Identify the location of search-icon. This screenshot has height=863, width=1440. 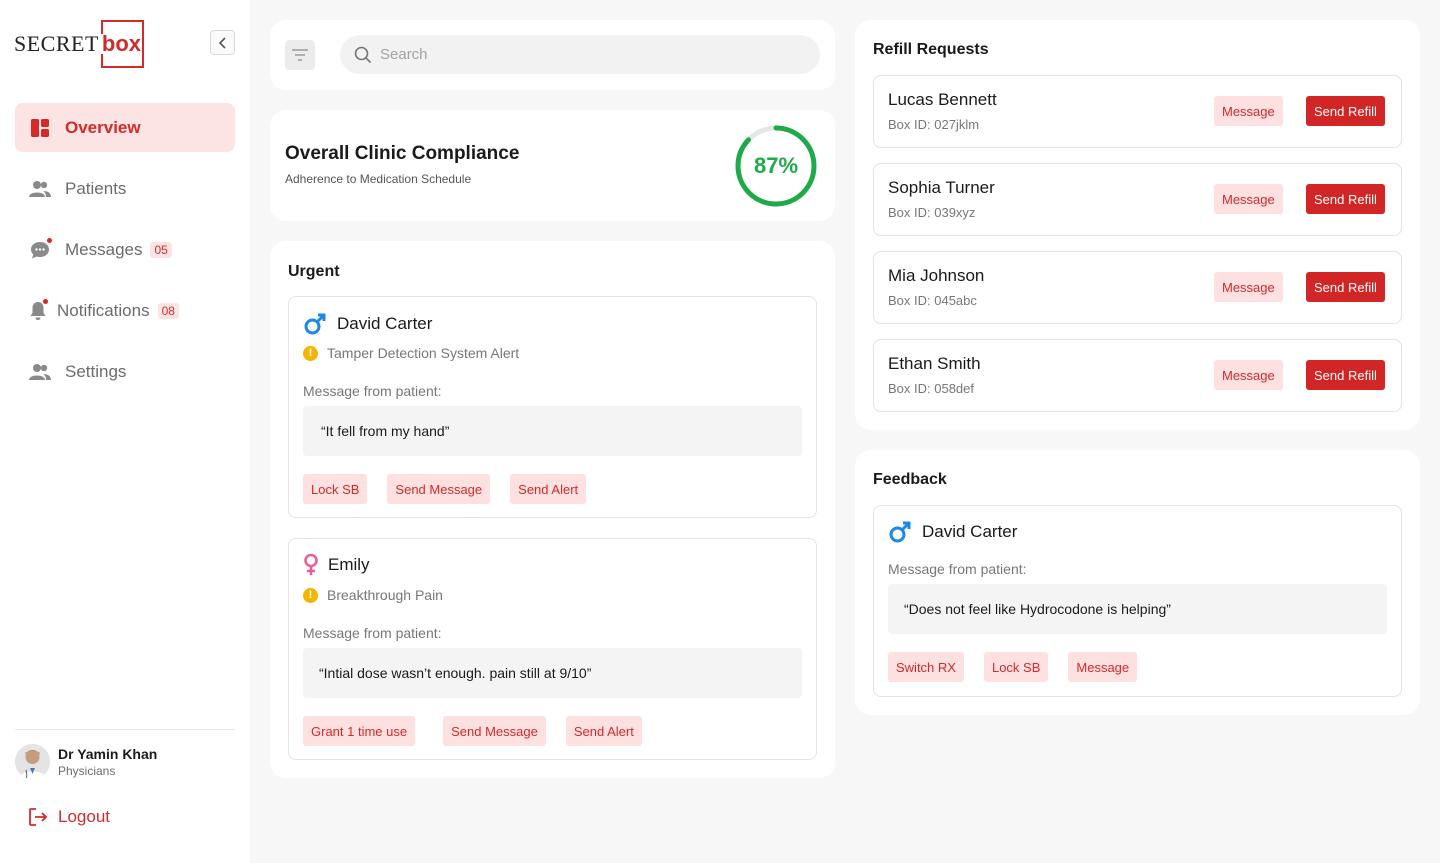
(363, 54).